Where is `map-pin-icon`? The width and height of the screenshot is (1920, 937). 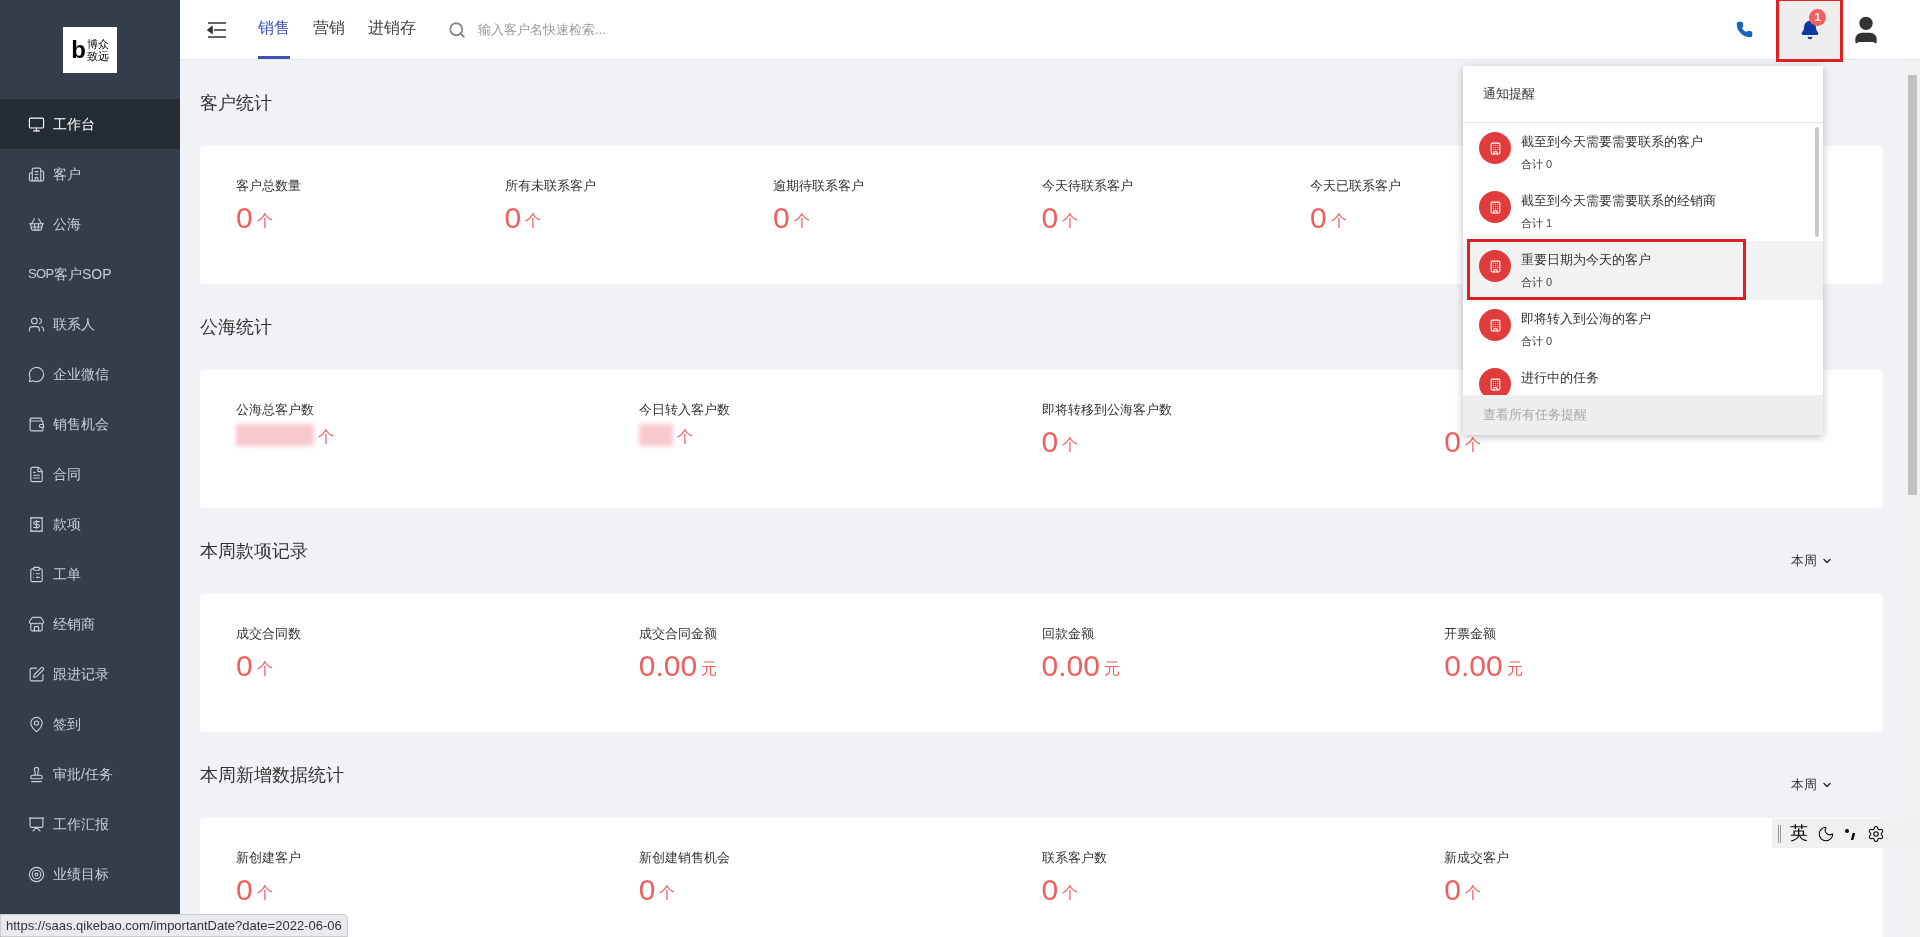 map-pin-icon is located at coordinates (36, 724).